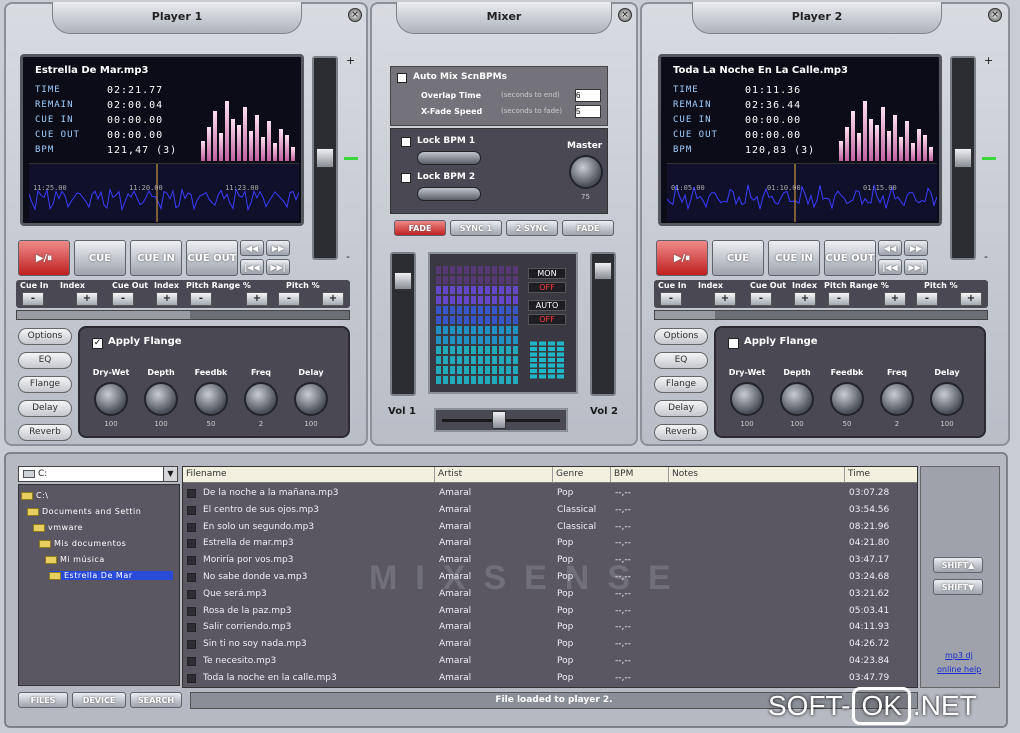 The height and width of the screenshot is (733, 1020). What do you see at coordinates (43, 700) in the screenshot?
I see `files-tab: FILES` at bounding box center [43, 700].